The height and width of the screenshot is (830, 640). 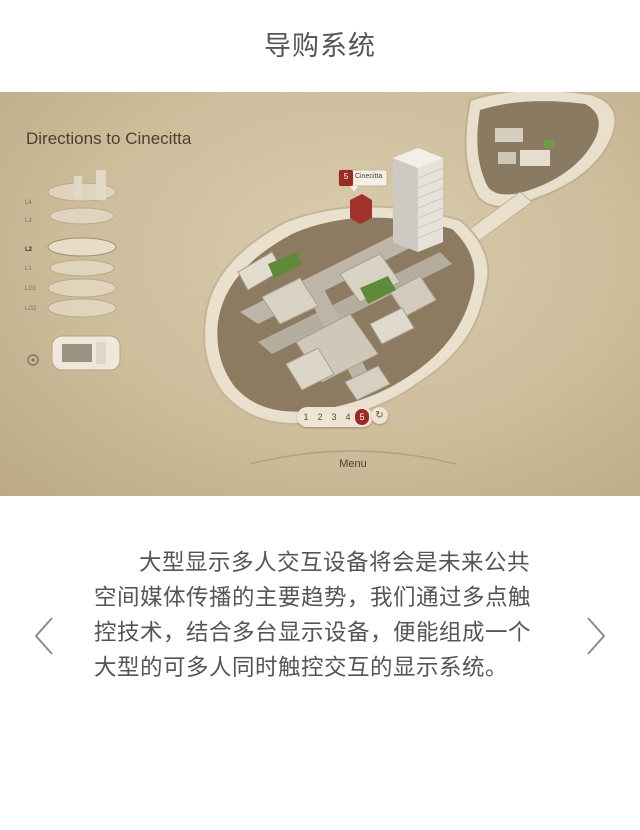 What do you see at coordinates (596, 636) in the screenshot?
I see `chevron-right-icon` at bounding box center [596, 636].